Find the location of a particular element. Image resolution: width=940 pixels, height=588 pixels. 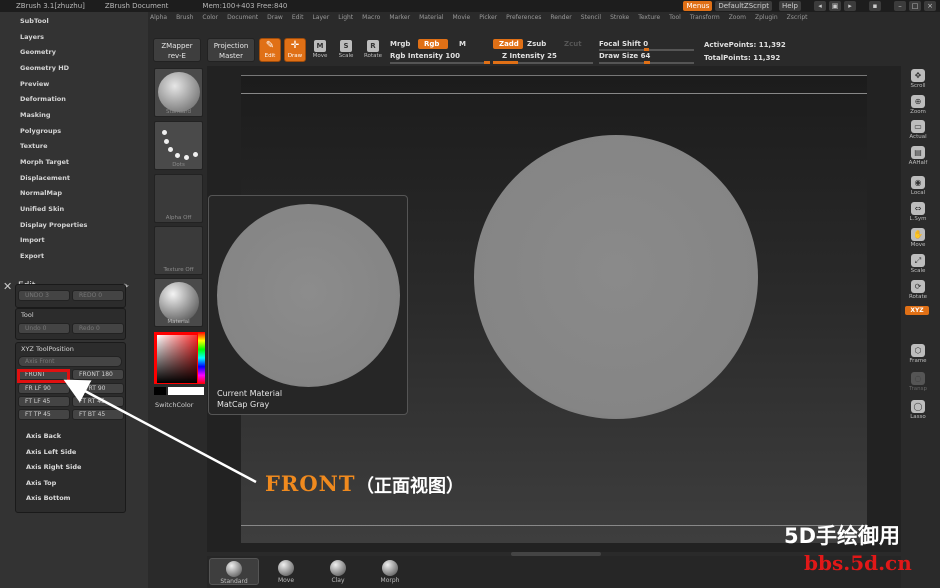

hue-strip is located at coordinates (201, 358).